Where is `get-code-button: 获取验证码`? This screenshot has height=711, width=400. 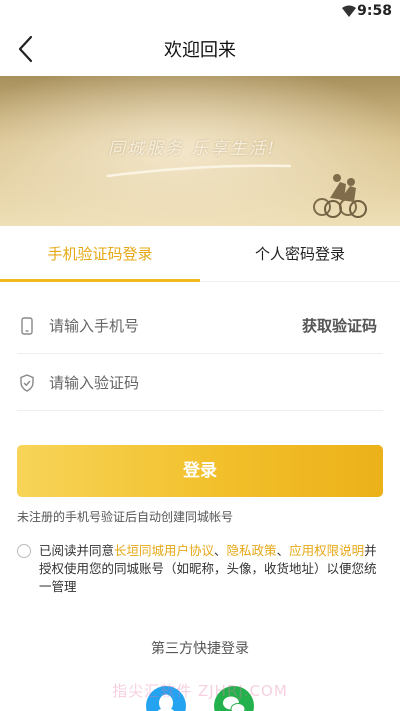 get-code-button: 获取验证码 is located at coordinates (339, 325).